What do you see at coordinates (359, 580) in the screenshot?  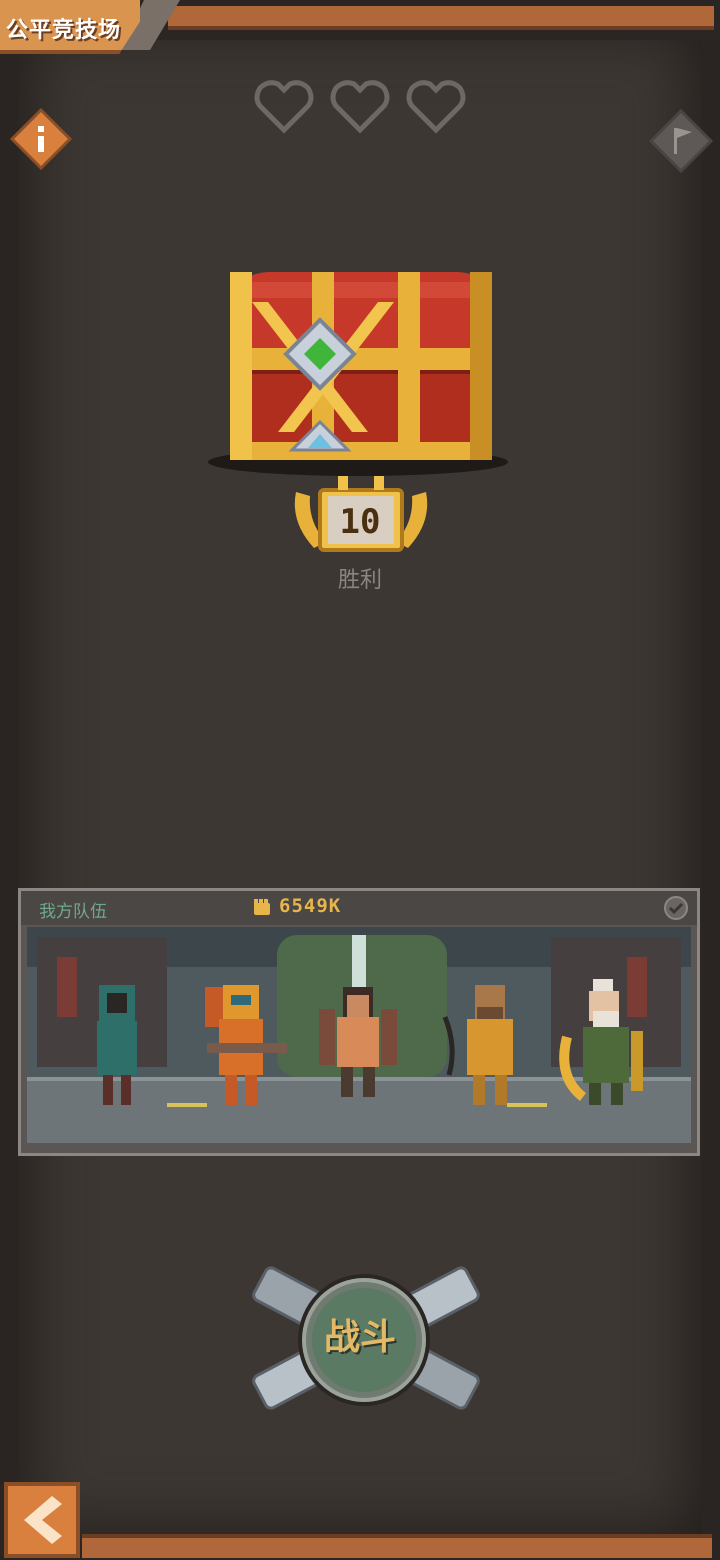 I see `wins-label: 胜利` at bounding box center [359, 580].